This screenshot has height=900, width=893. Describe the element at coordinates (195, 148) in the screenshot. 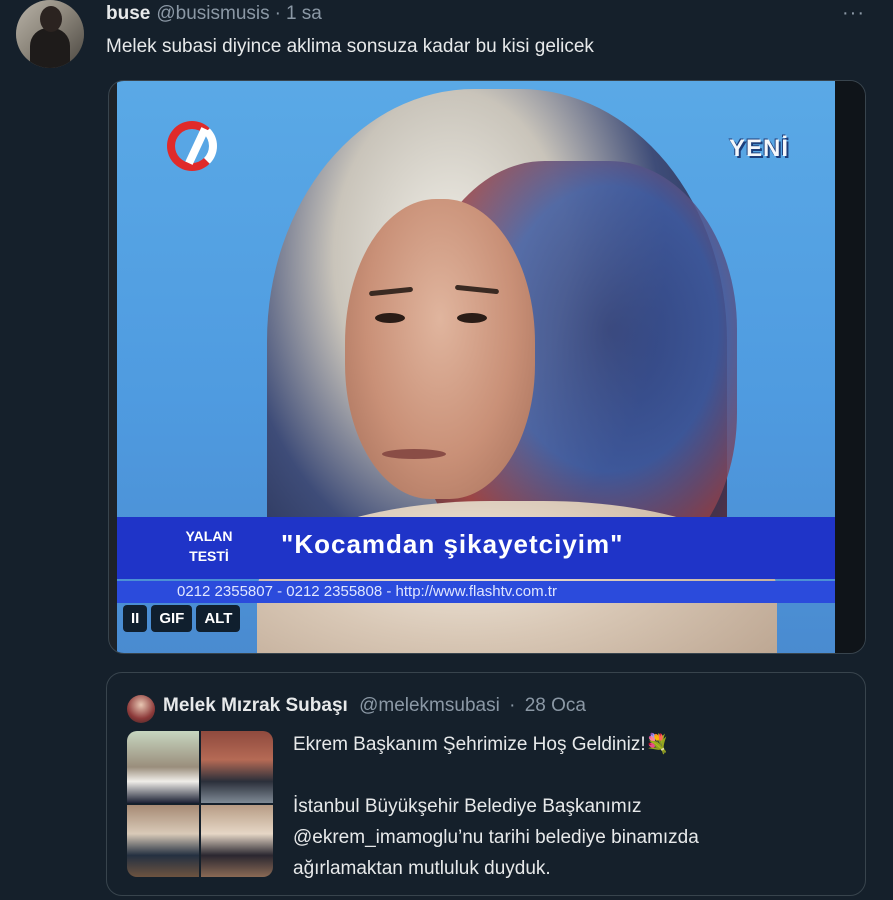

I see `channel-logo-icon` at that location.